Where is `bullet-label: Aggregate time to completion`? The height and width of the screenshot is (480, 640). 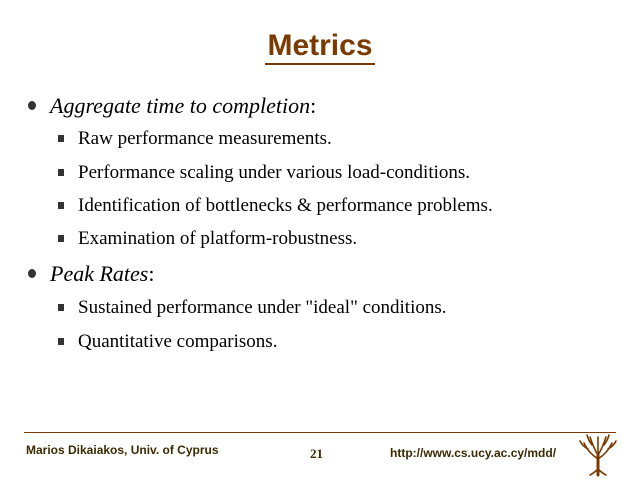 bullet-label: Aggregate time to completion is located at coordinates (180, 105).